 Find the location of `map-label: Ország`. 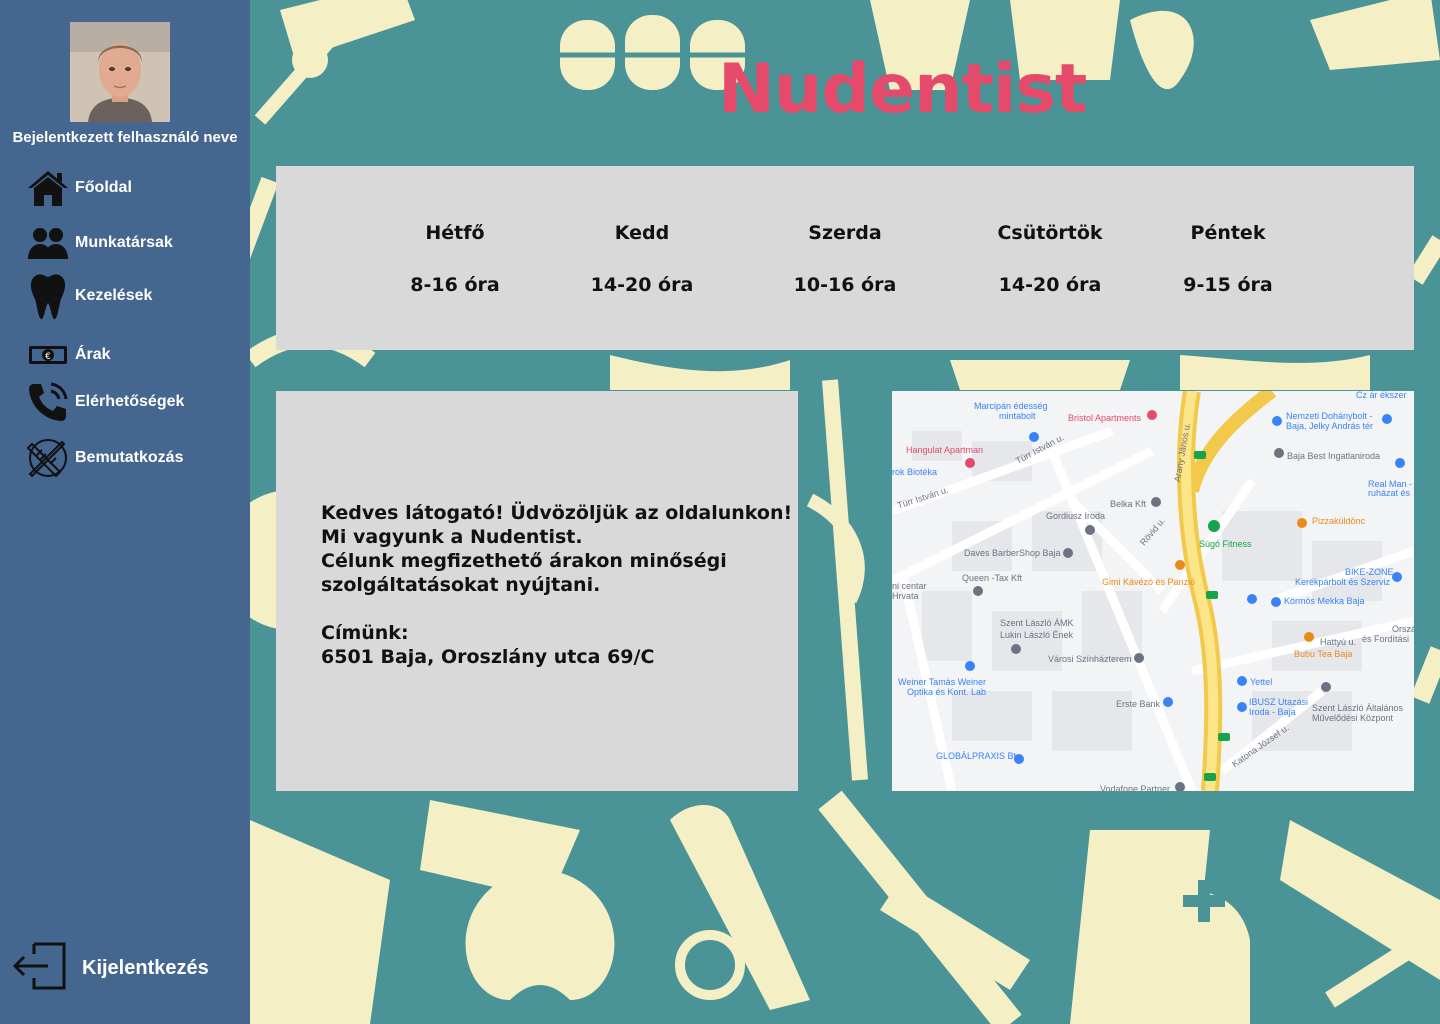

map-label: Ország is located at coordinates (1403, 629).